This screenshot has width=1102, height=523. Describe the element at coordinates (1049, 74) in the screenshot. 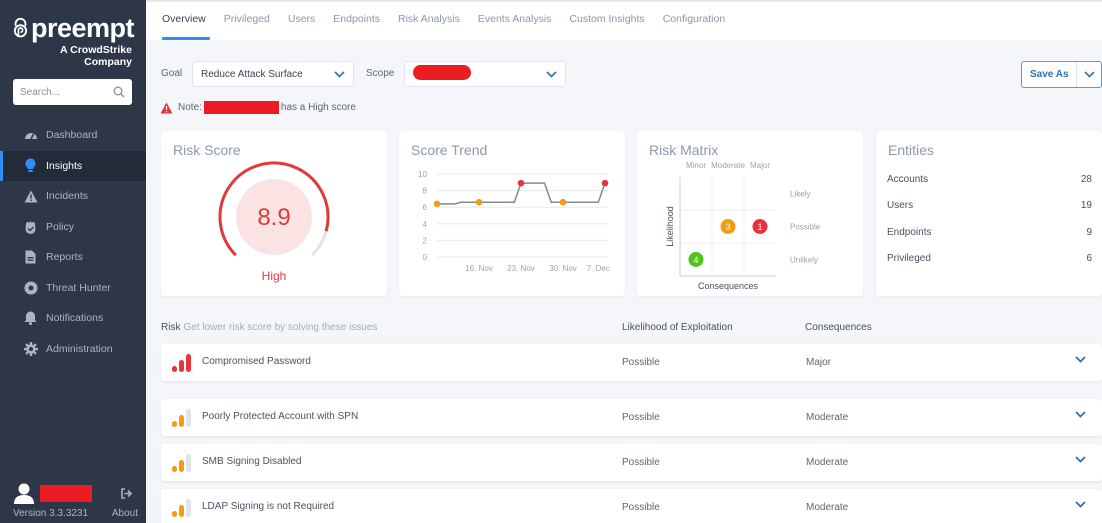

I see `save-as-button: Save As` at that location.